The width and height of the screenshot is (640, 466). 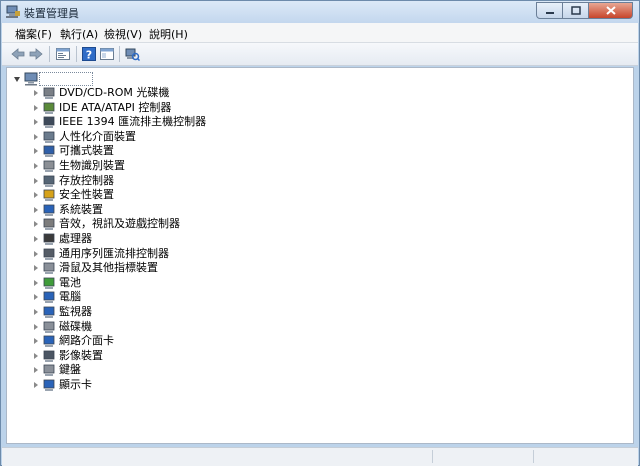 What do you see at coordinates (86, 341) in the screenshot?
I see `tree-category-label: 網路介面卡` at bounding box center [86, 341].